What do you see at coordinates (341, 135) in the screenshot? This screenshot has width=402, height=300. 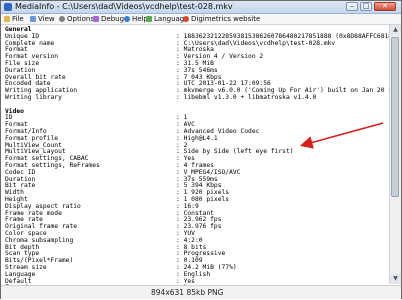 I see `red-arrow-annotation` at bounding box center [341, 135].